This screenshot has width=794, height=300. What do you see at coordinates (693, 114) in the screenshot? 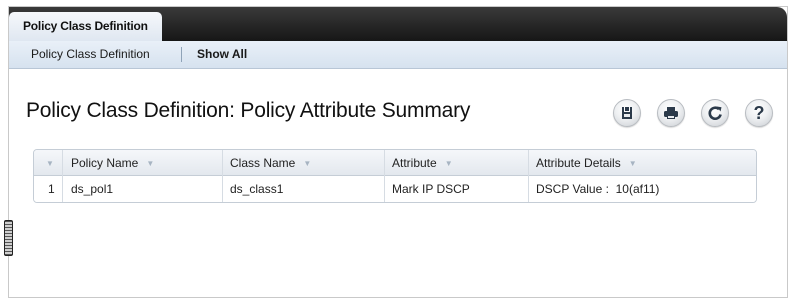
I see `toolbar: ?` at bounding box center [693, 114].